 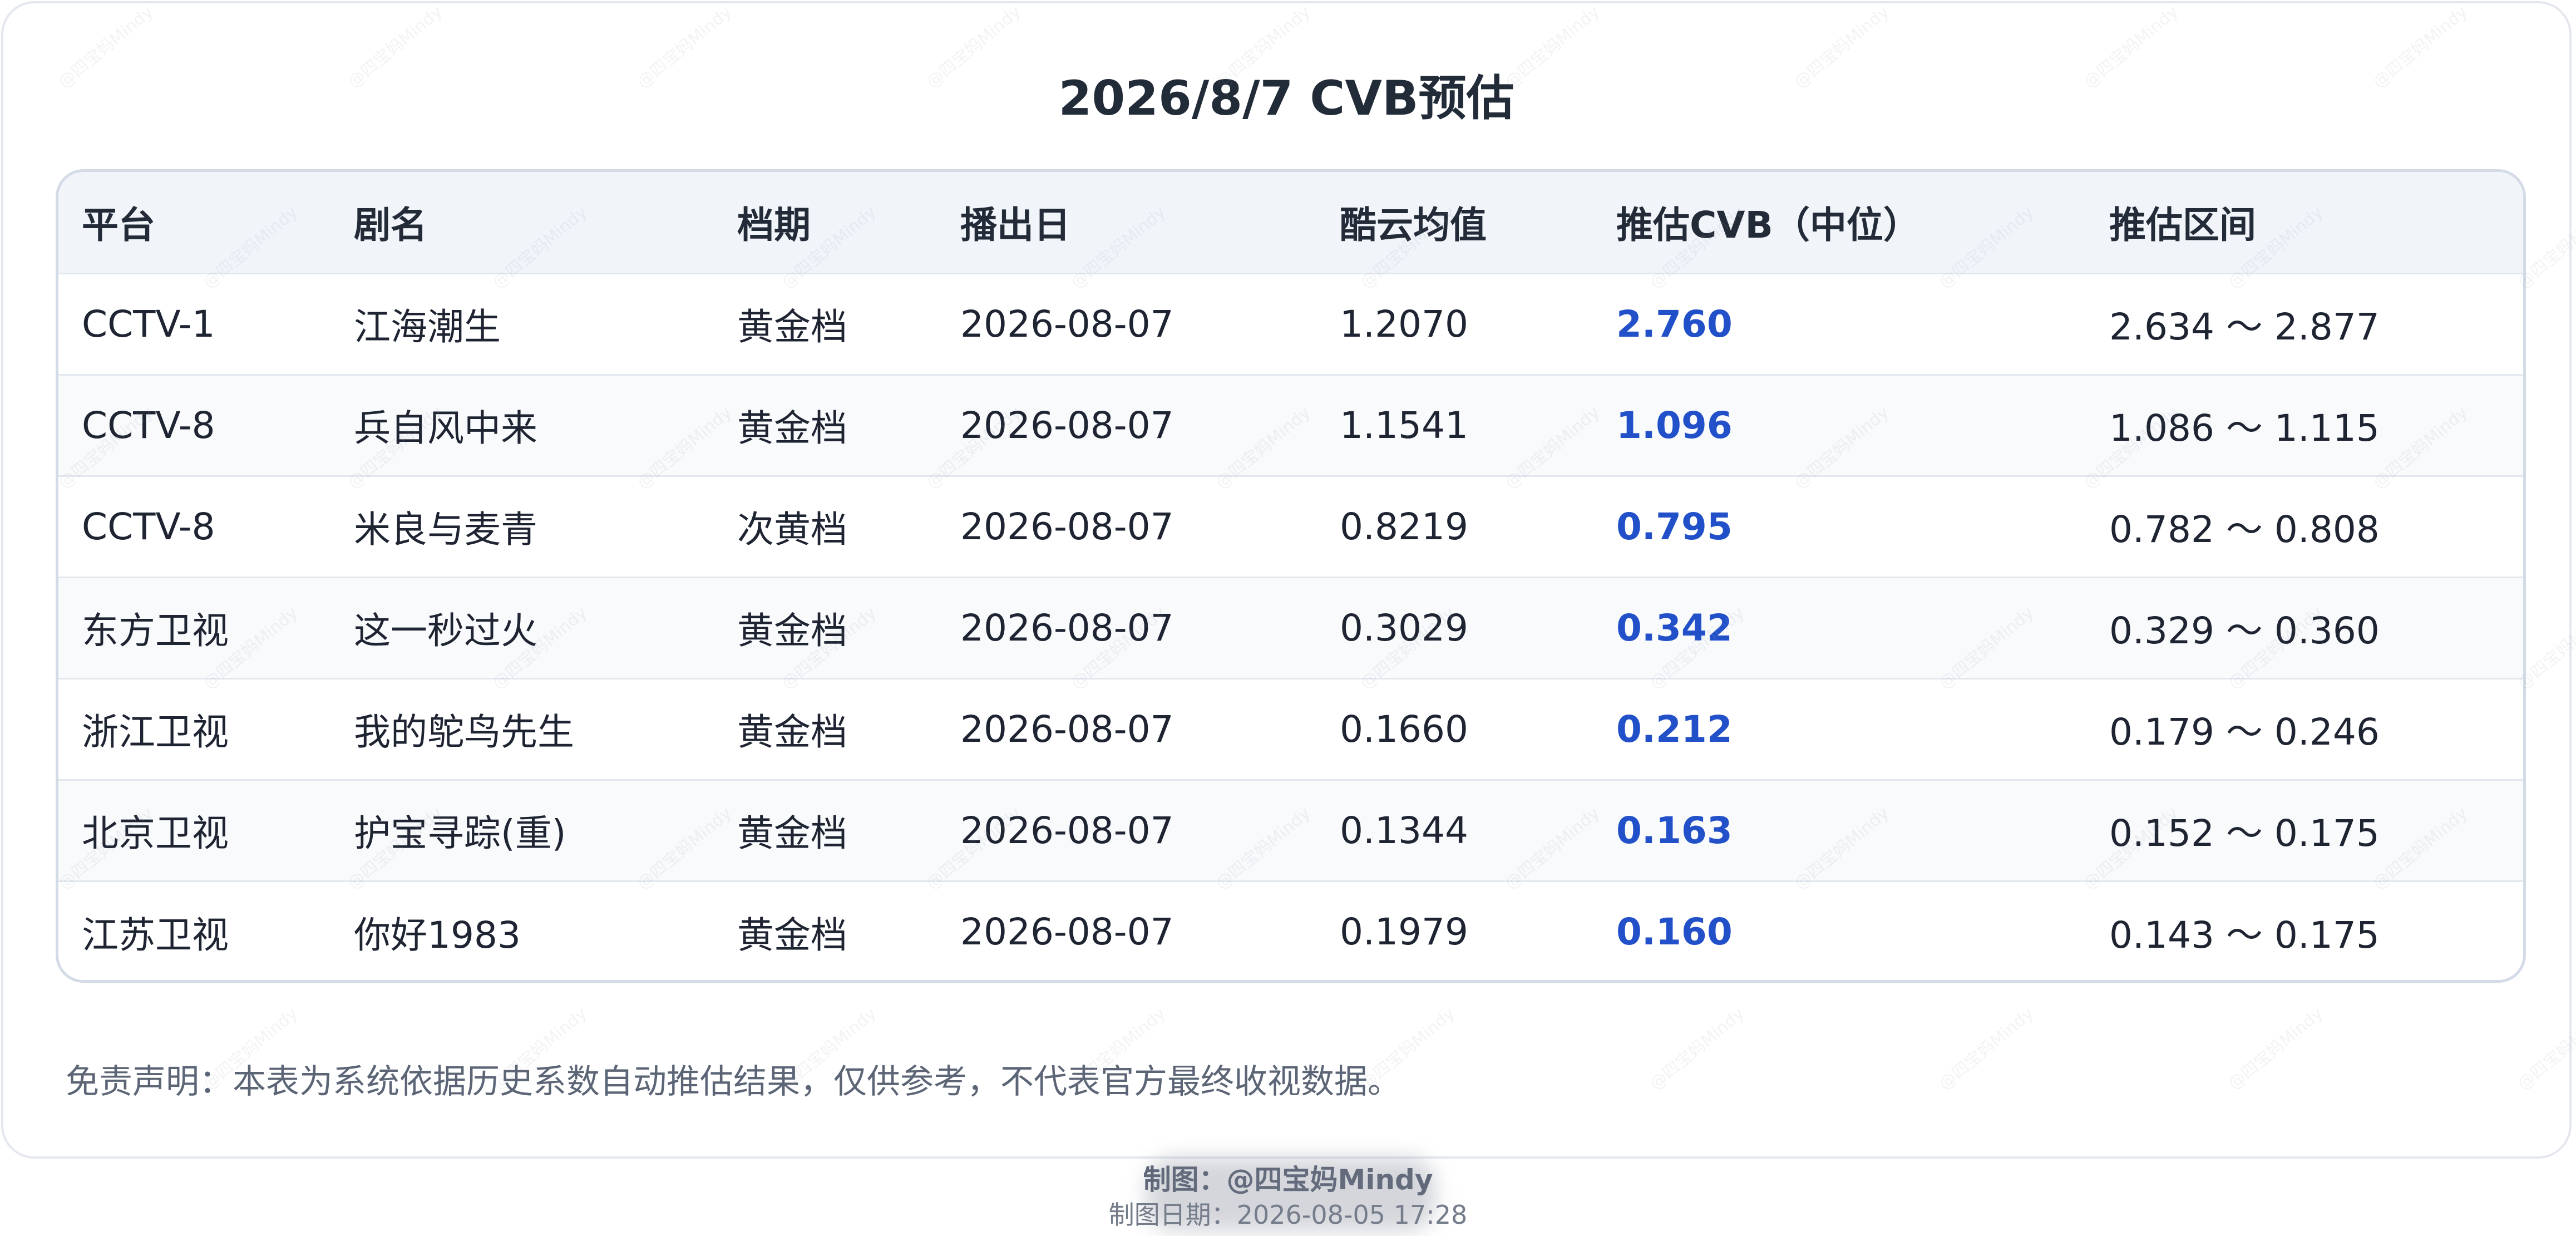 What do you see at coordinates (522, 426) in the screenshot?
I see `cell-drama: 兵自风中来` at bounding box center [522, 426].